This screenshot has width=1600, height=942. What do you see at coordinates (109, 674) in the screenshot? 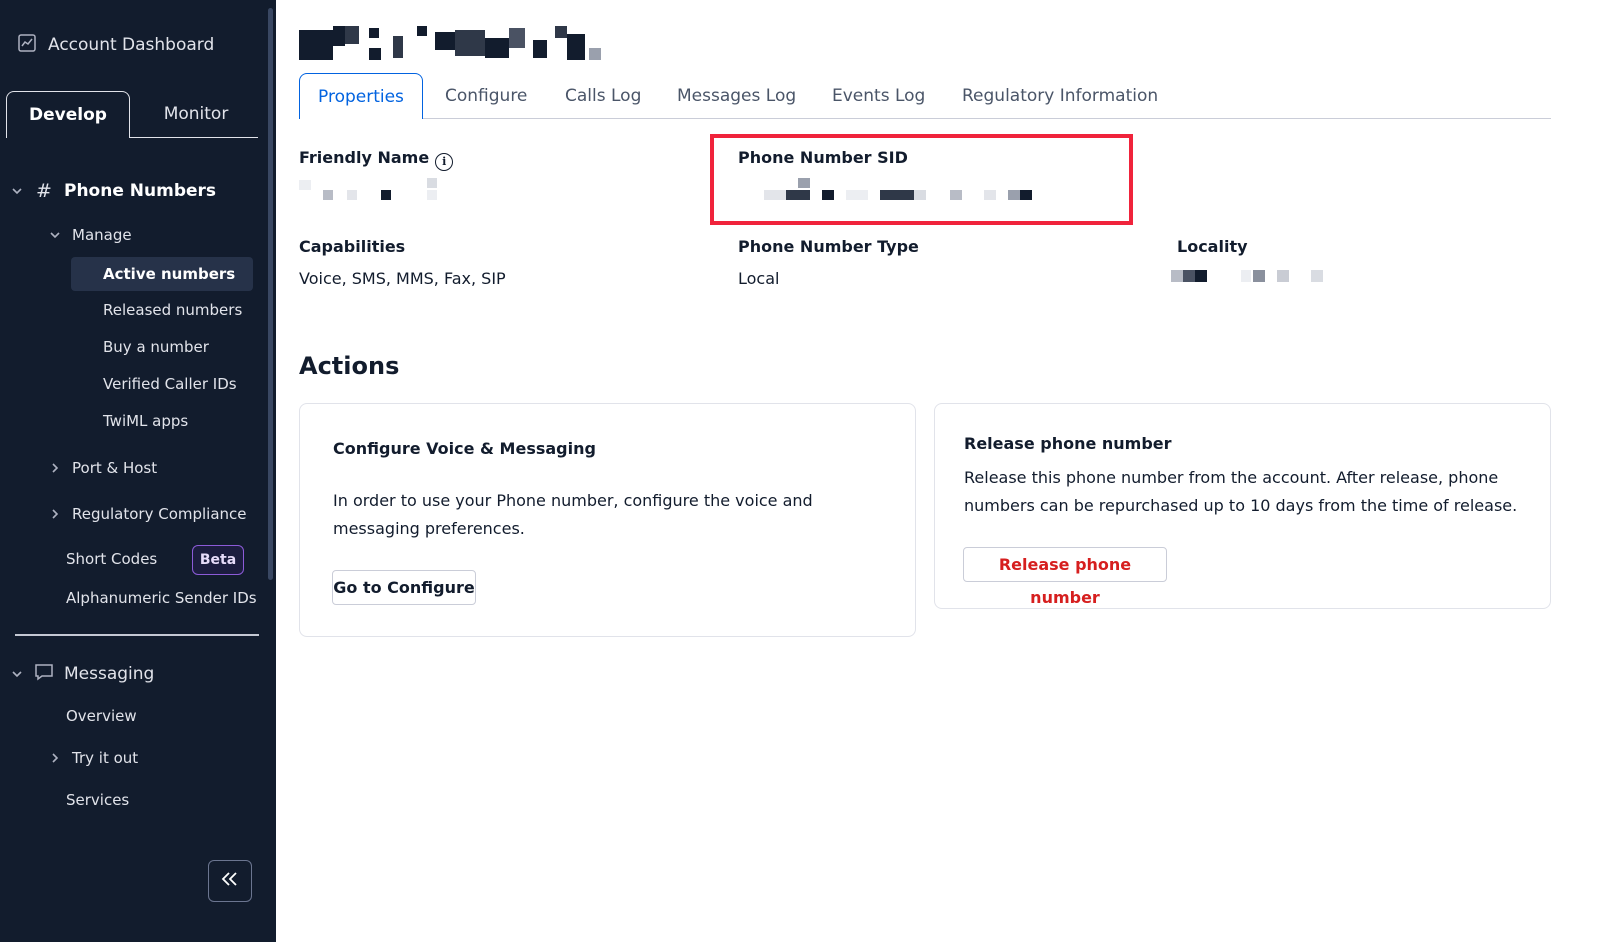
I see `sidebar-group-label: Messaging` at bounding box center [109, 674].